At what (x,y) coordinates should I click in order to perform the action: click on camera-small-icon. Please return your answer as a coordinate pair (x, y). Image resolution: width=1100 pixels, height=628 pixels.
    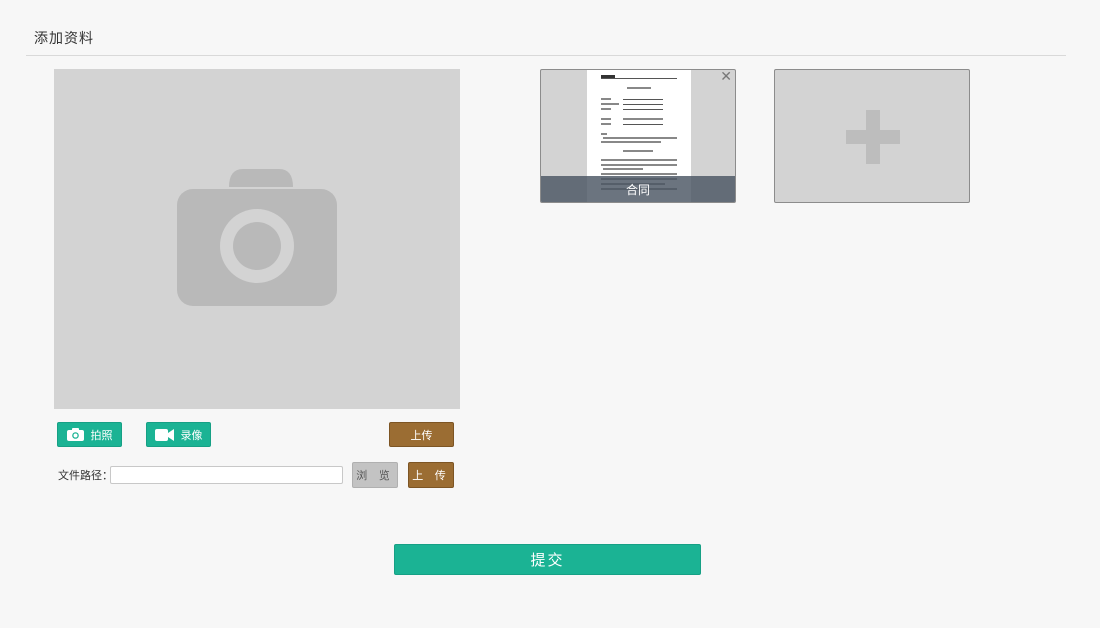
    Looking at the image, I should click on (75, 434).